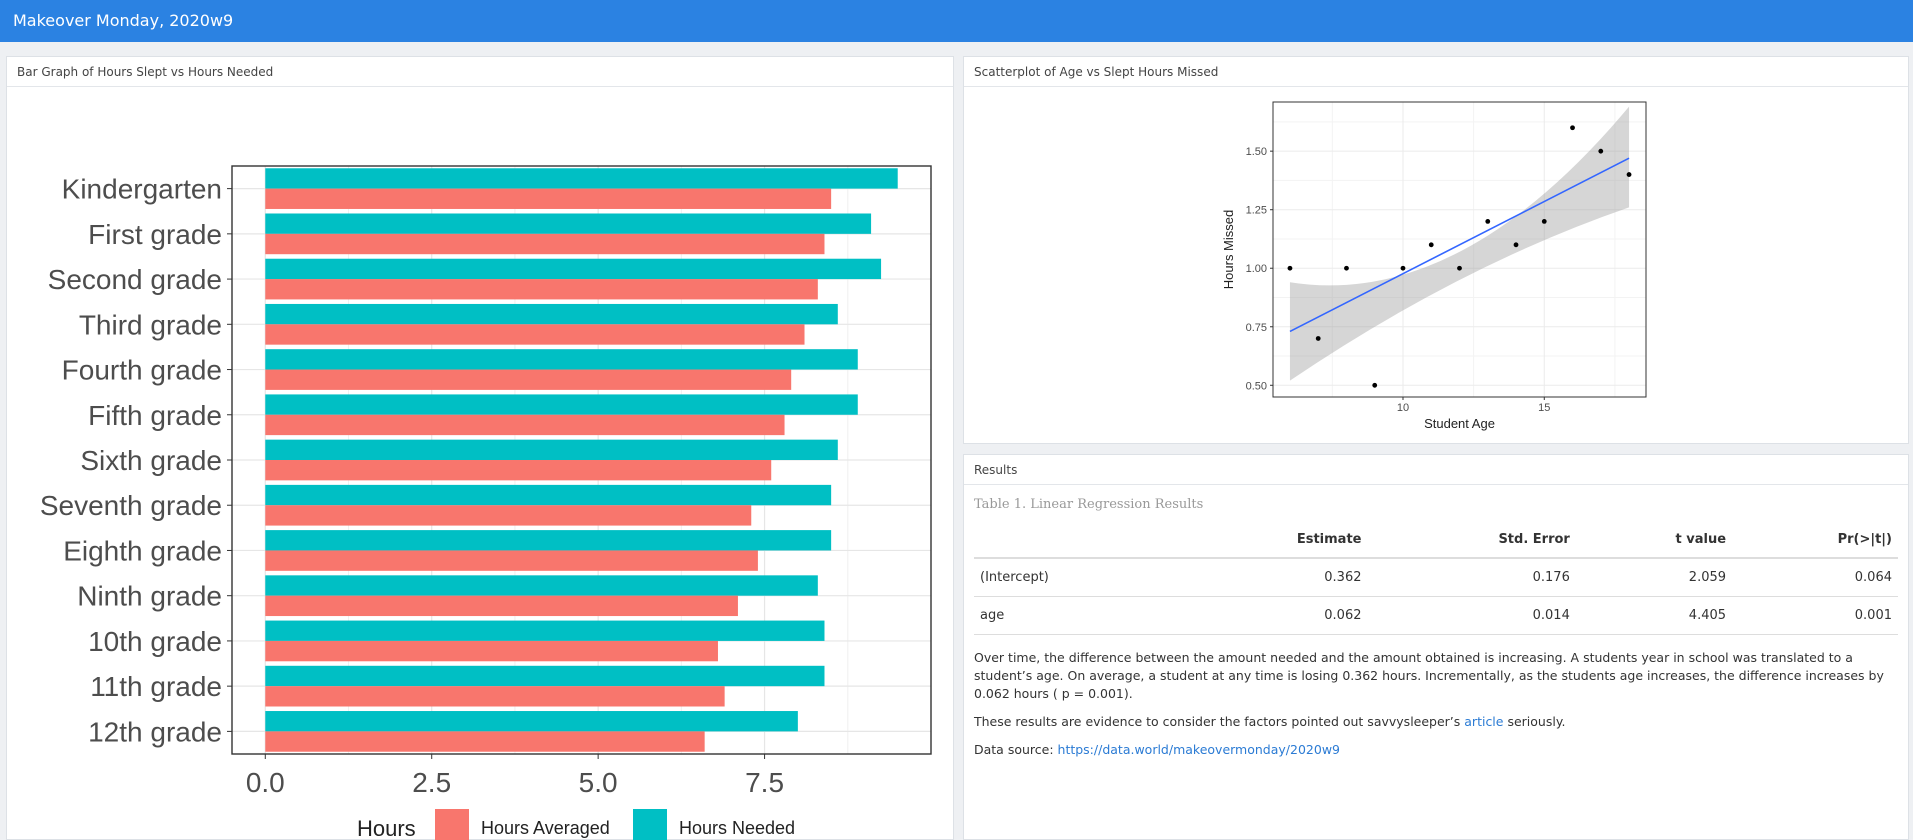  Describe the element at coordinates (1815, 577) in the screenshot. I see `table-cell: 0.064` at that location.